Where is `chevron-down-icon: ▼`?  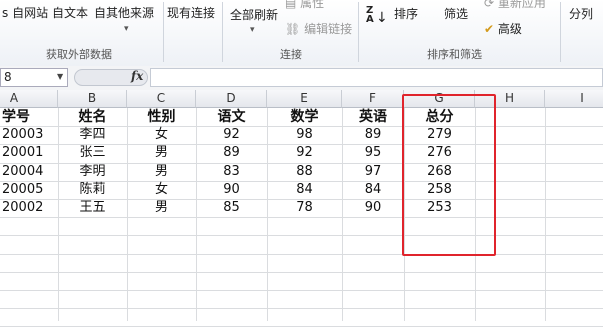
chevron-down-icon: ▼ is located at coordinates (60, 76).